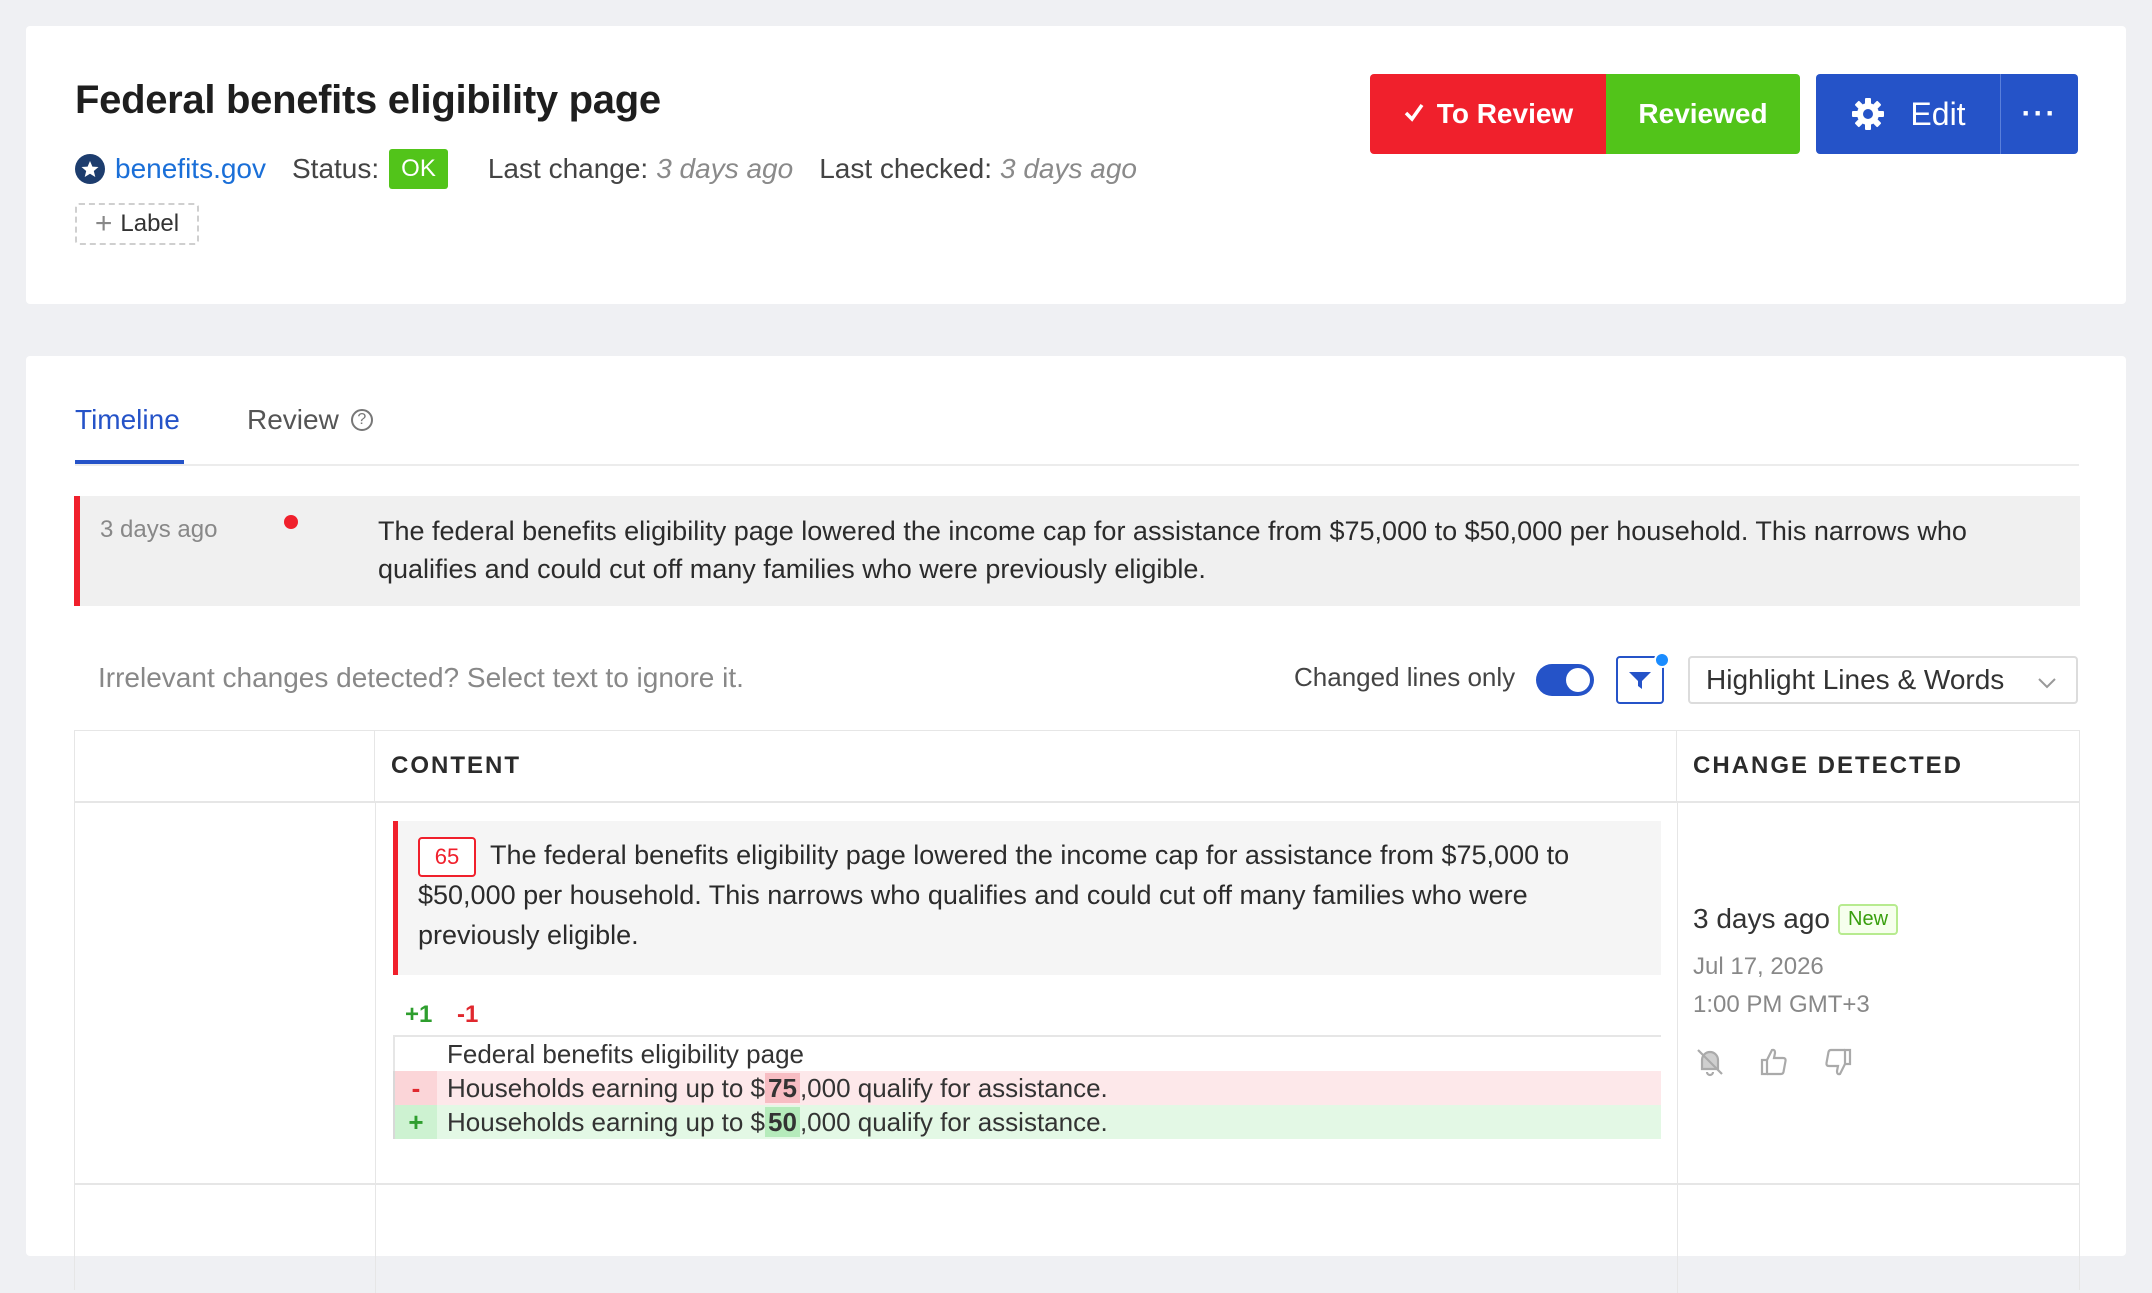  Describe the element at coordinates (953, 1087) in the screenshot. I see `diff-removed-after: ,000 qualify for assistance.` at that location.